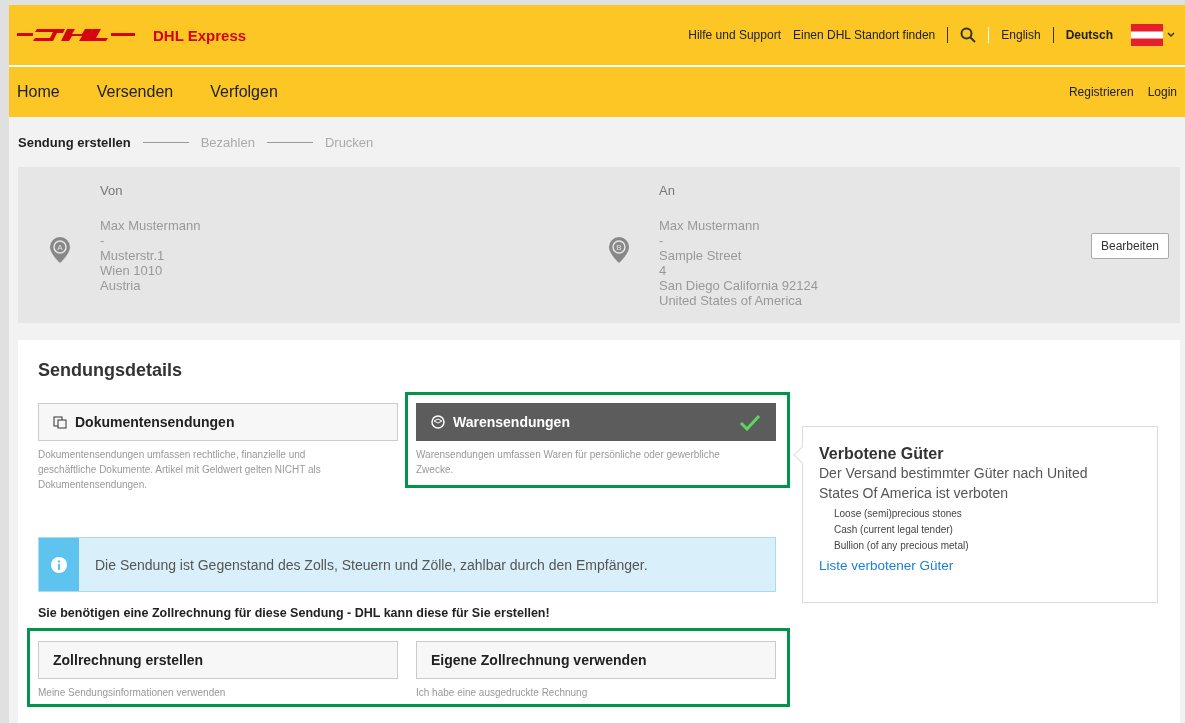 This screenshot has width=1185, height=723. Describe the element at coordinates (112, 190) in the screenshot. I see `address-heading: Von` at that location.